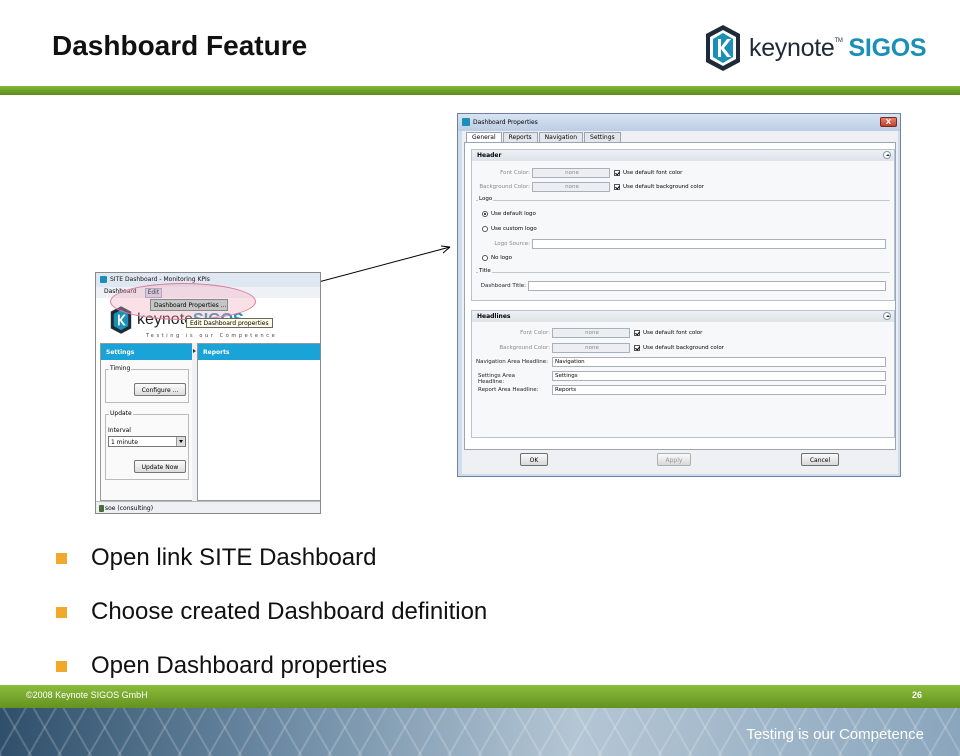  What do you see at coordinates (637, 333) in the screenshot?
I see `headline-default-font-color-checkbox` at bounding box center [637, 333].